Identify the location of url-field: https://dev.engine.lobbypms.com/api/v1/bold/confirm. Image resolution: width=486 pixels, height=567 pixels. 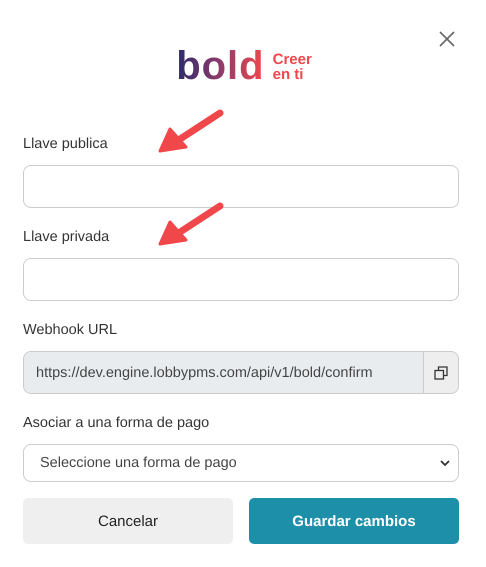
(223, 372).